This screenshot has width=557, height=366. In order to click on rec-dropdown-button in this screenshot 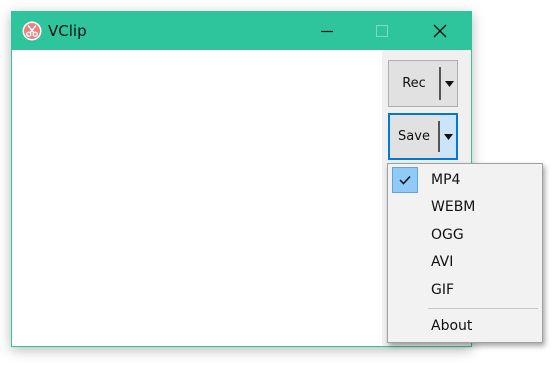, I will do `click(449, 83)`.